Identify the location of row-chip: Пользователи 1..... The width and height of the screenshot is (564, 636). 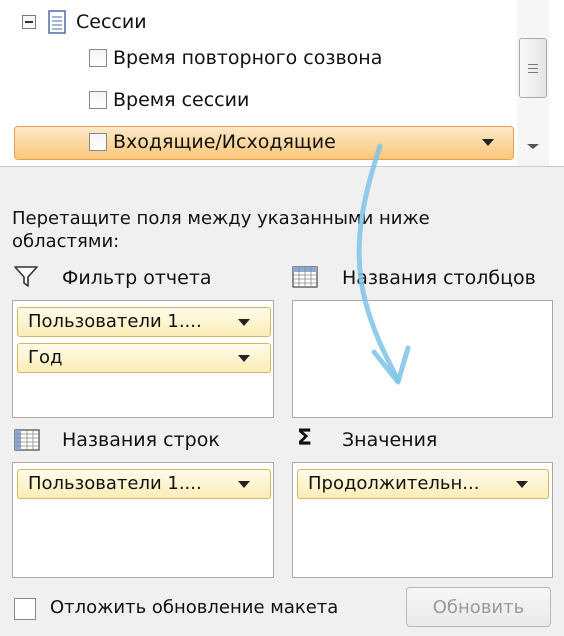
(144, 484).